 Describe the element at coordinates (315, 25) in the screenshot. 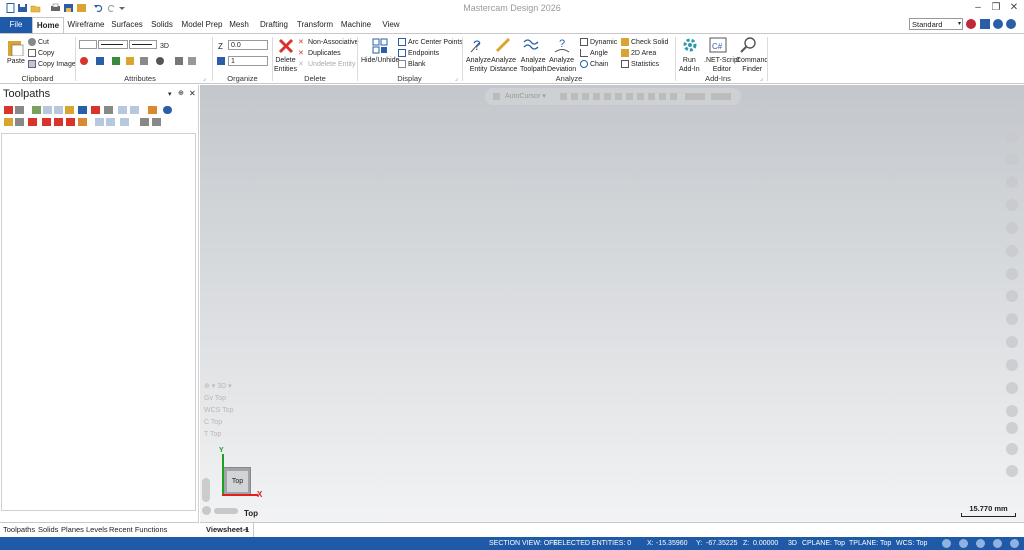

I see `tab-transform: Transform` at that location.